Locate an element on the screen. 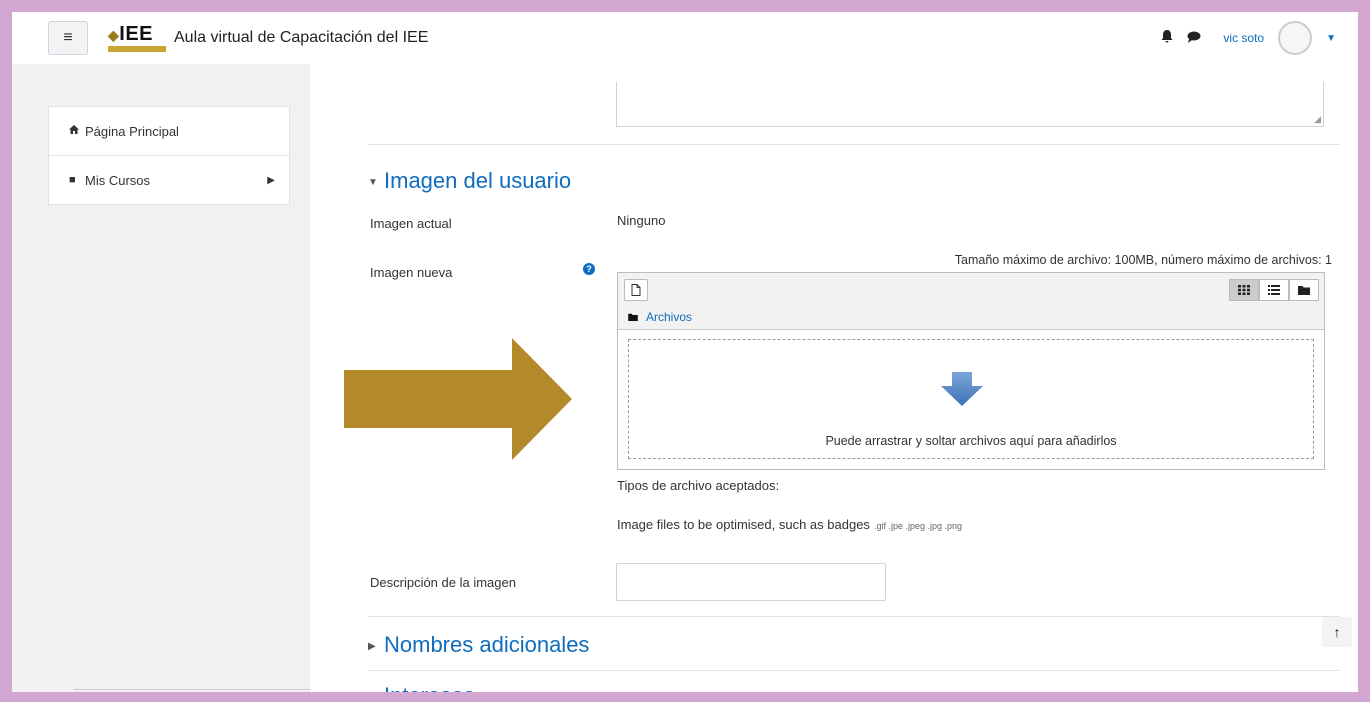 The image size is (1370, 702). site-logo: ◆IEE is located at coordinates (137, 37).